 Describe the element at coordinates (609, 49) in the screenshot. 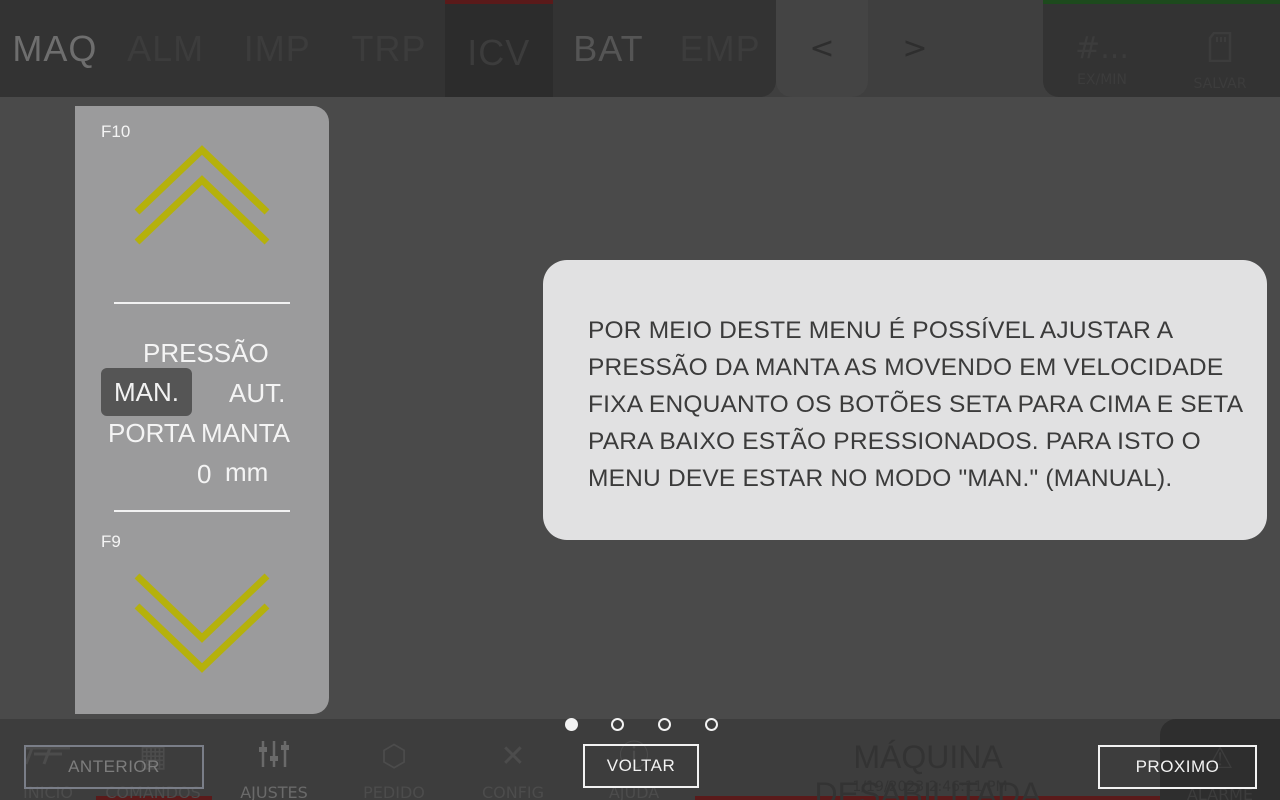

I see `tab-bat: BAT` at that location.